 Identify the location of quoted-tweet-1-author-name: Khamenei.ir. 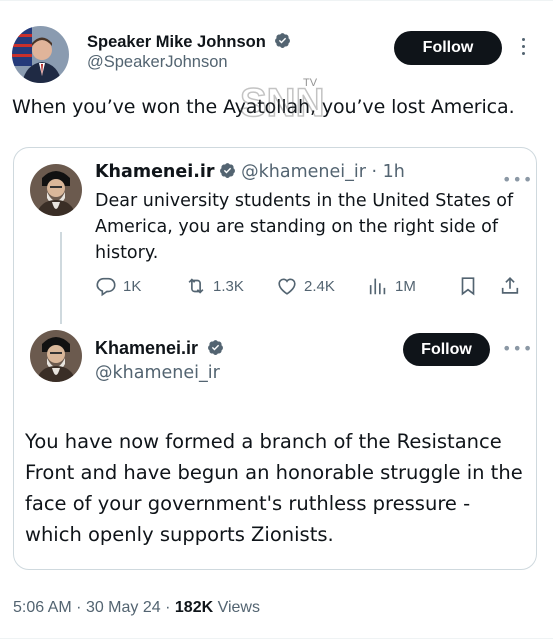
(155, 172).